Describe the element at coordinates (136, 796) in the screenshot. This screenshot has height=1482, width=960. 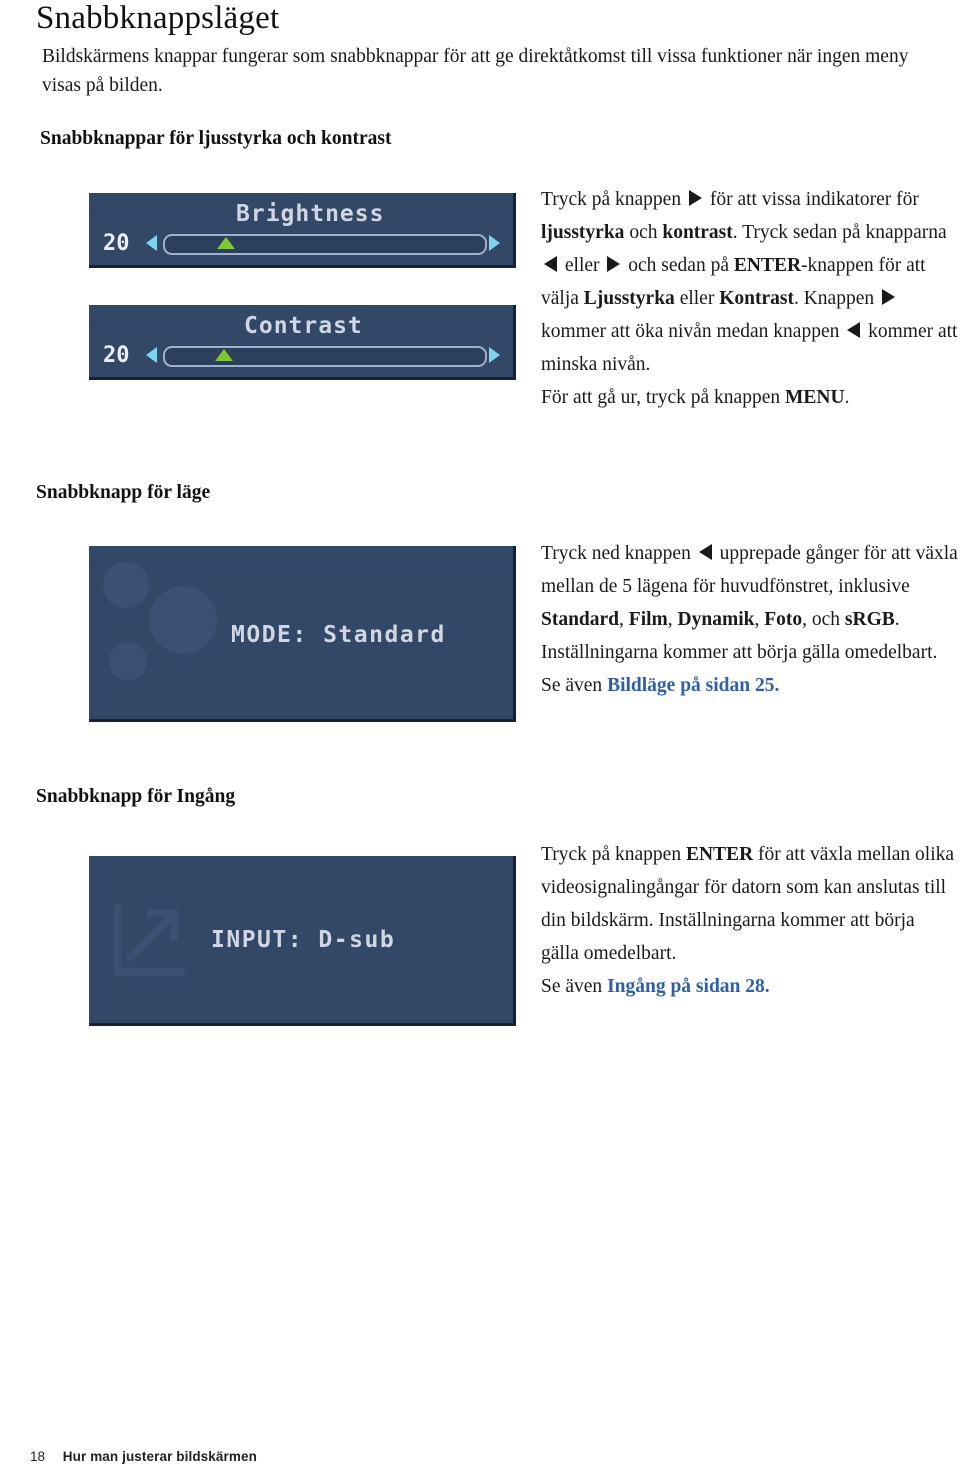
I see `section-heading-input: Snabbknapp för Ingång` at that location.